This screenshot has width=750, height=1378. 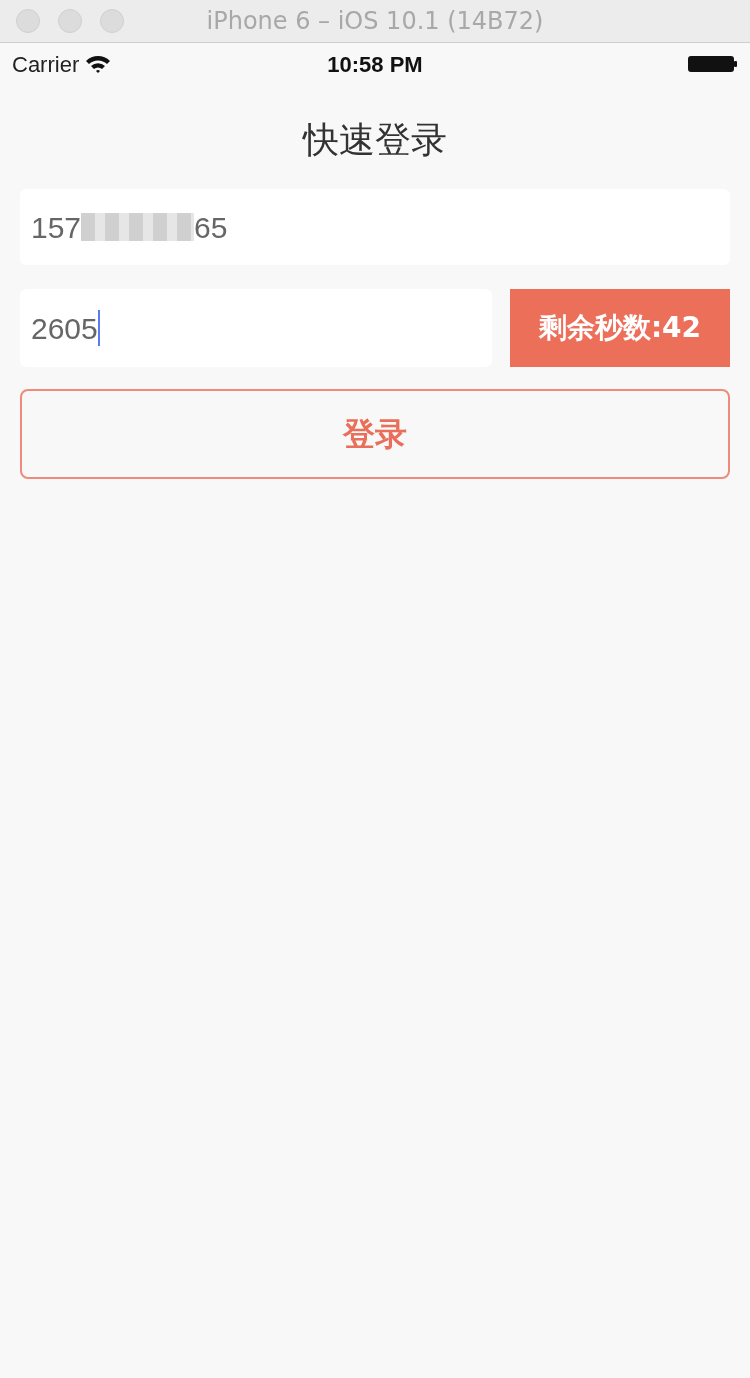 What do you see at coordinates (98, 328) in the screenshot?
I see `text-cursor` at bounding box center [98, 328].